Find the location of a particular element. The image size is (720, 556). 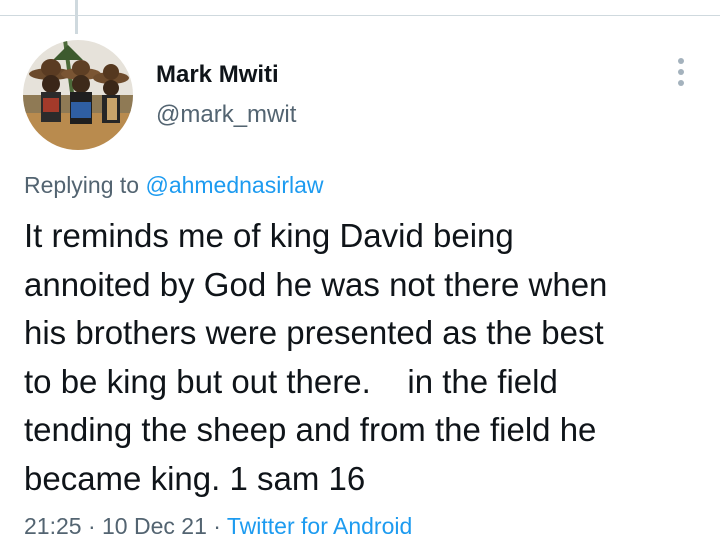

thread-connector-line is located at coordinates (76, 17).